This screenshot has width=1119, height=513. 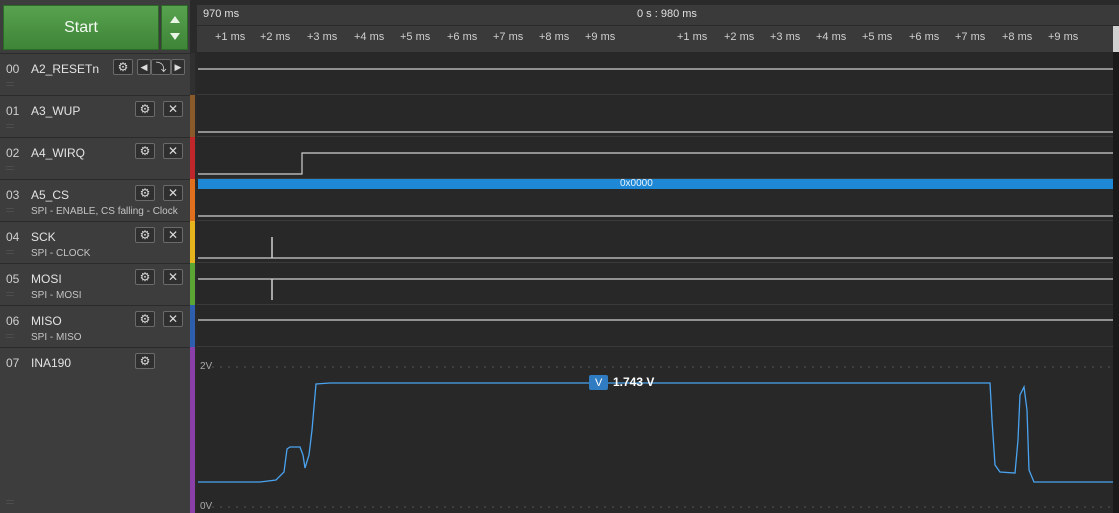 I want to click on spi-enable-bus, so click(x=655, y=184).